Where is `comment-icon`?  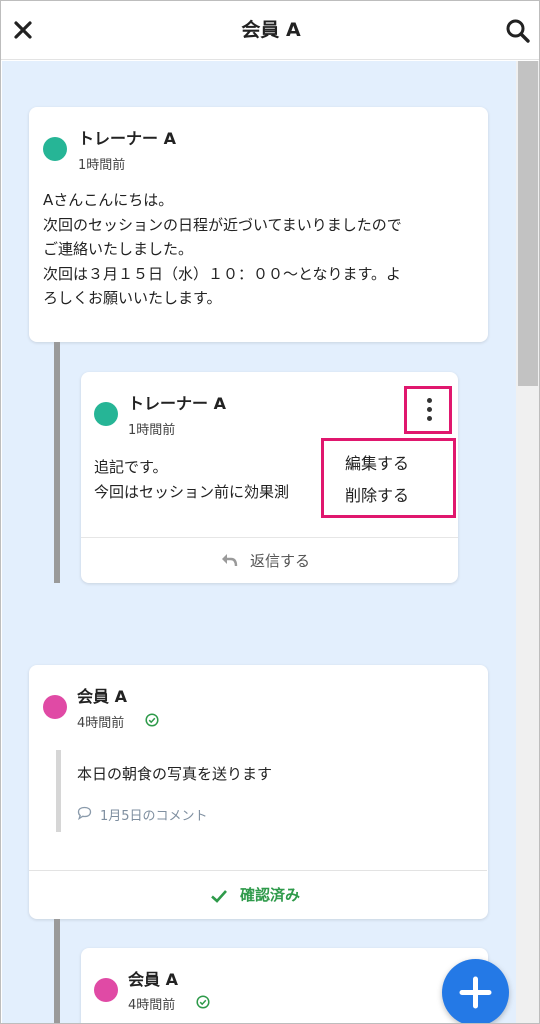
comment-icon is located at coordinates (84, 813).